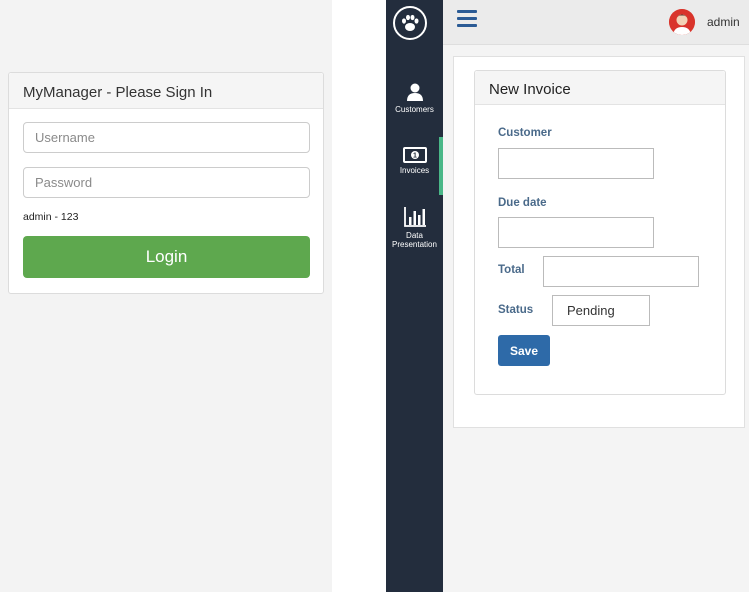  Describe the element at coordinates (524, 350) in the screenshot. I see `save-button: Save` at that location.